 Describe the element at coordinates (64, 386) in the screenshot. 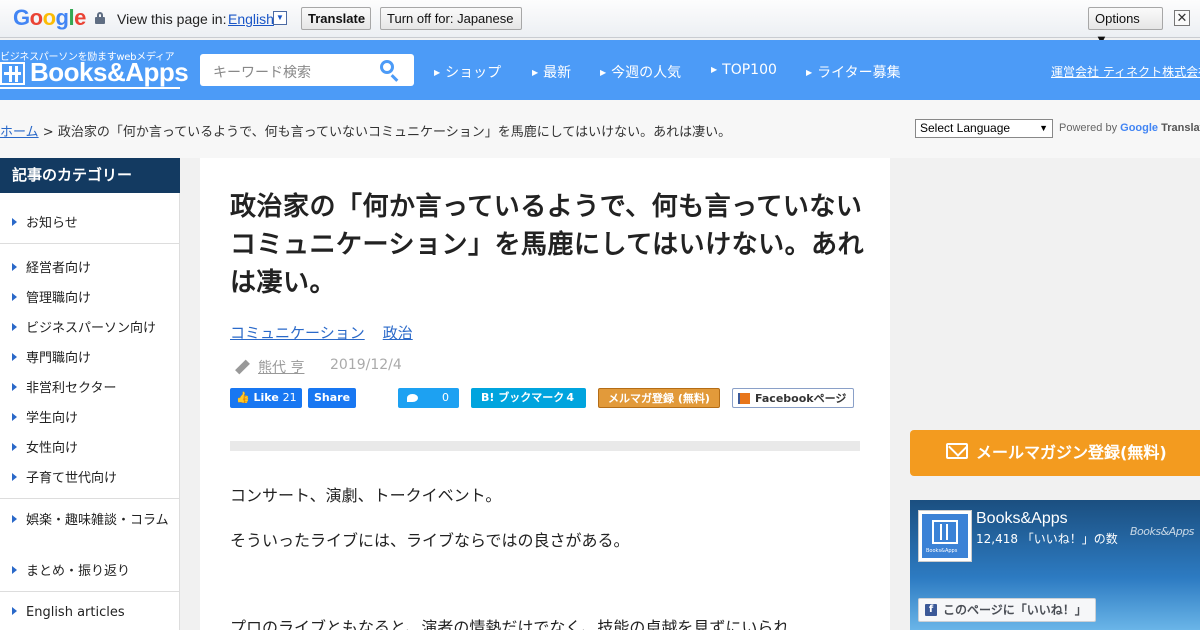

I see `sidebar-item-nonprofit: 非営利セクター` at that location.